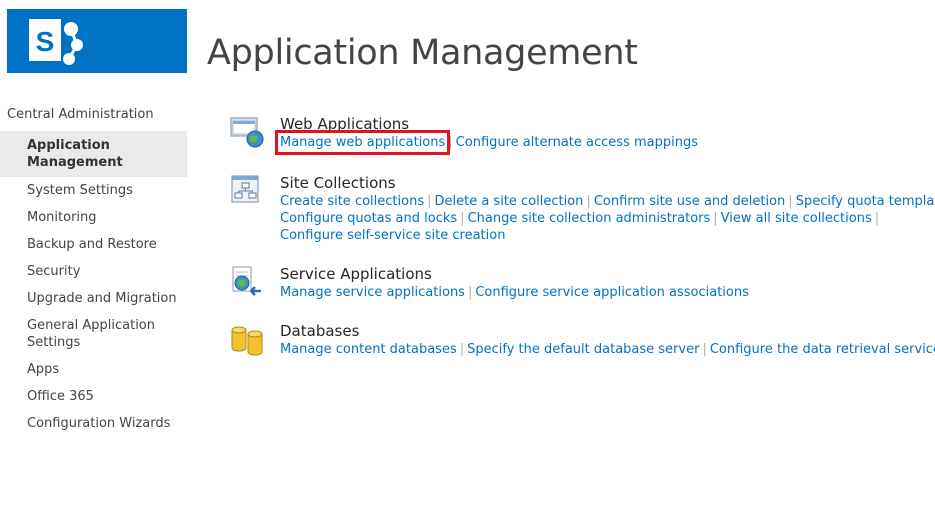 The height and width of the screenshot is (505, 935). What do you see at coordinates (368, 349) in the screenshot?
I see `link-manage-content-databases: Manage content databases` at bounding box center [368, 349].